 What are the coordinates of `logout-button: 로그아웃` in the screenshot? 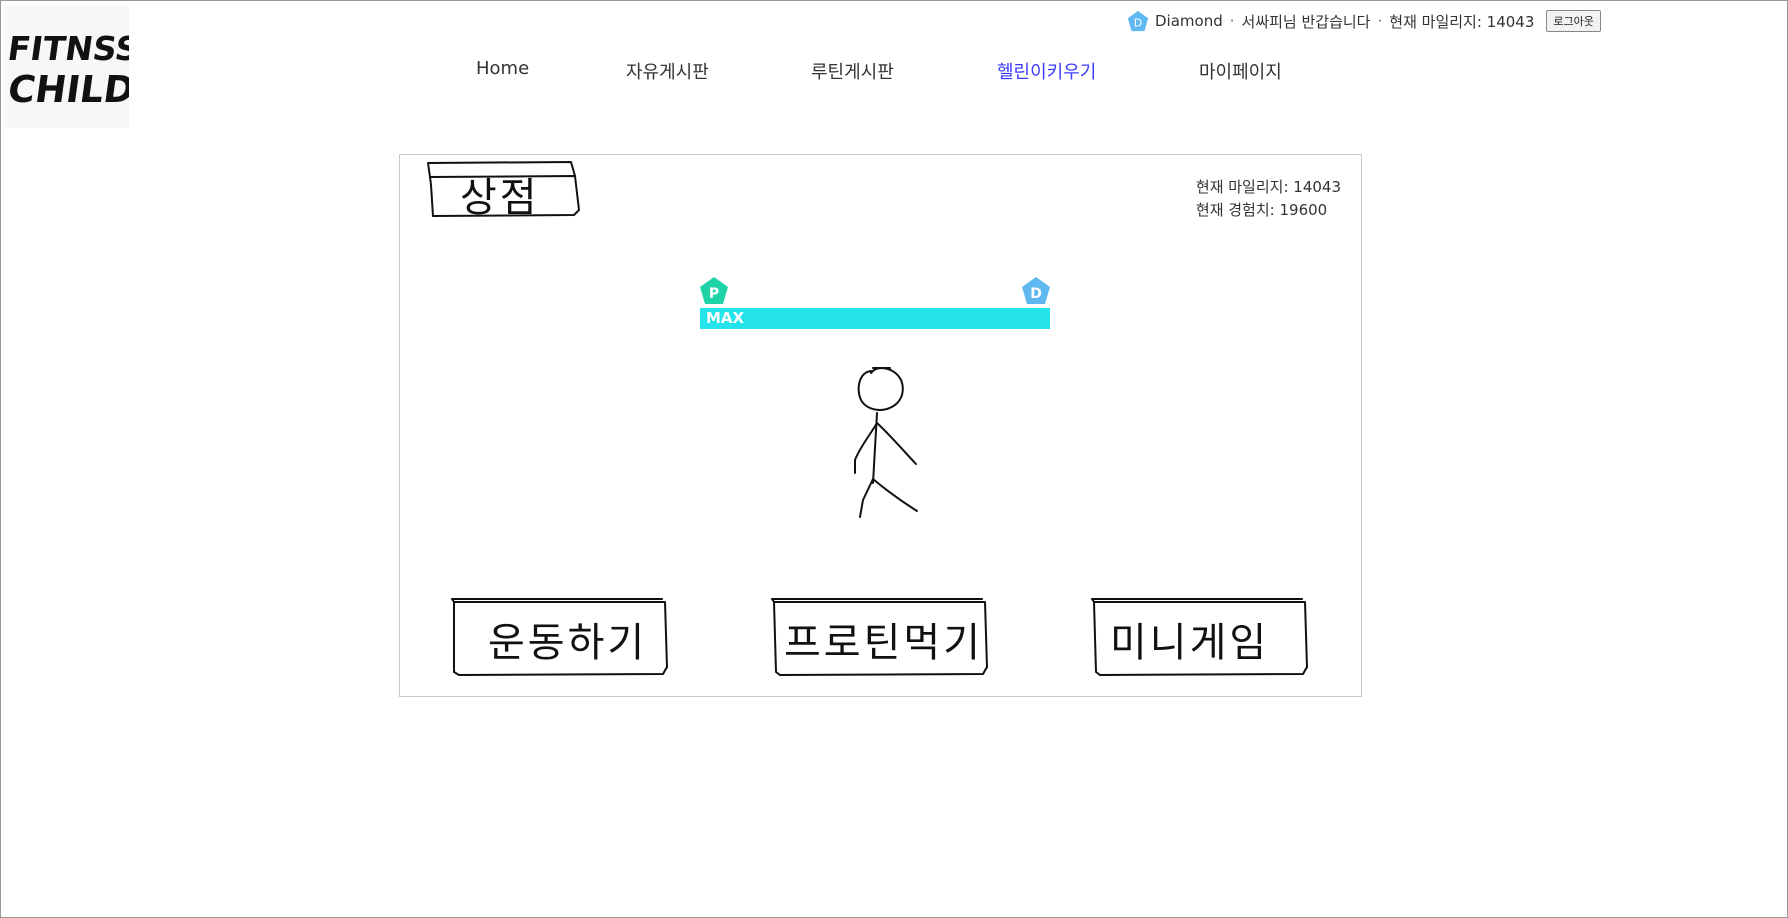 It's located at (1573, 21).